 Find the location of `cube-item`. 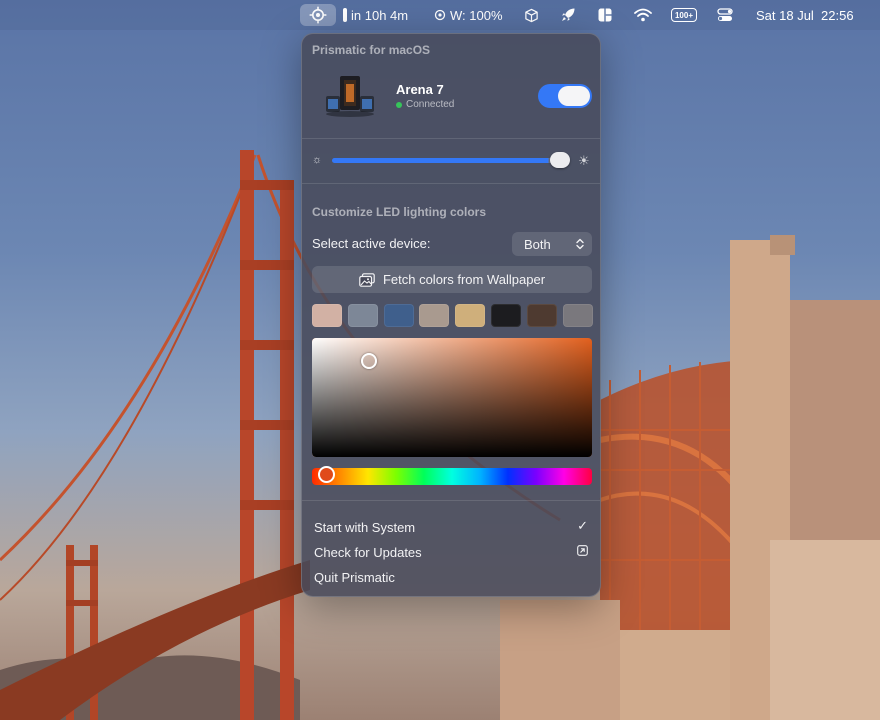

cube-item is located at coordinates (531, 15).